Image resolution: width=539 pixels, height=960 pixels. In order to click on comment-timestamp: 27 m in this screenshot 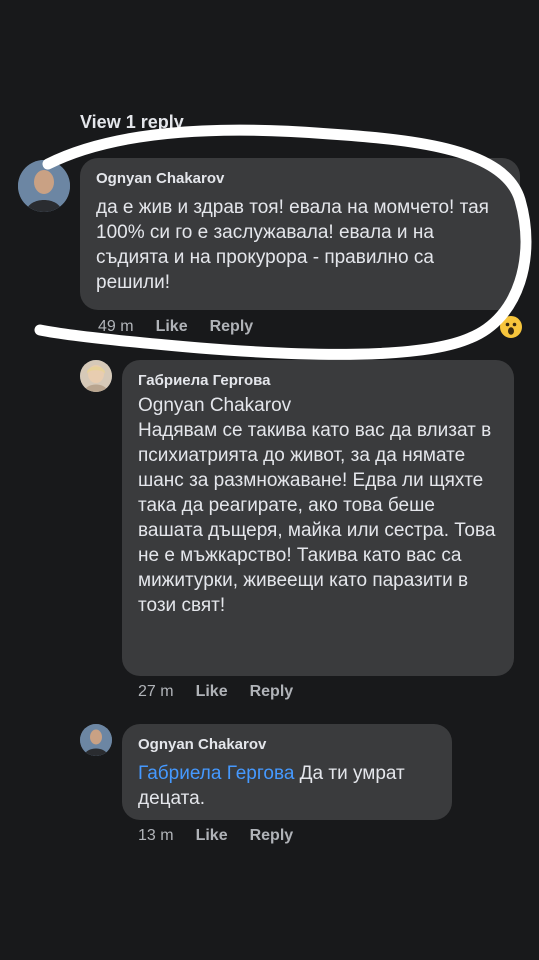, I will do `click(156, 692)`.